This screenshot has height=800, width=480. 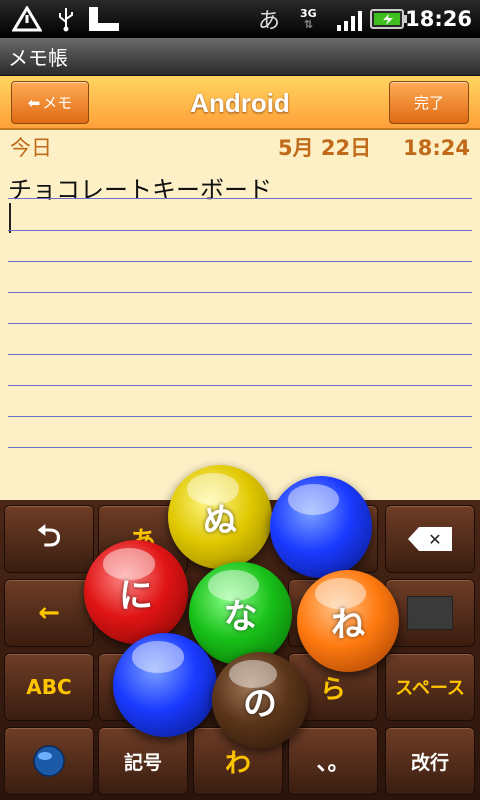 I want to click on flick-up-nu: ぬ, so click(x=220, y=517).